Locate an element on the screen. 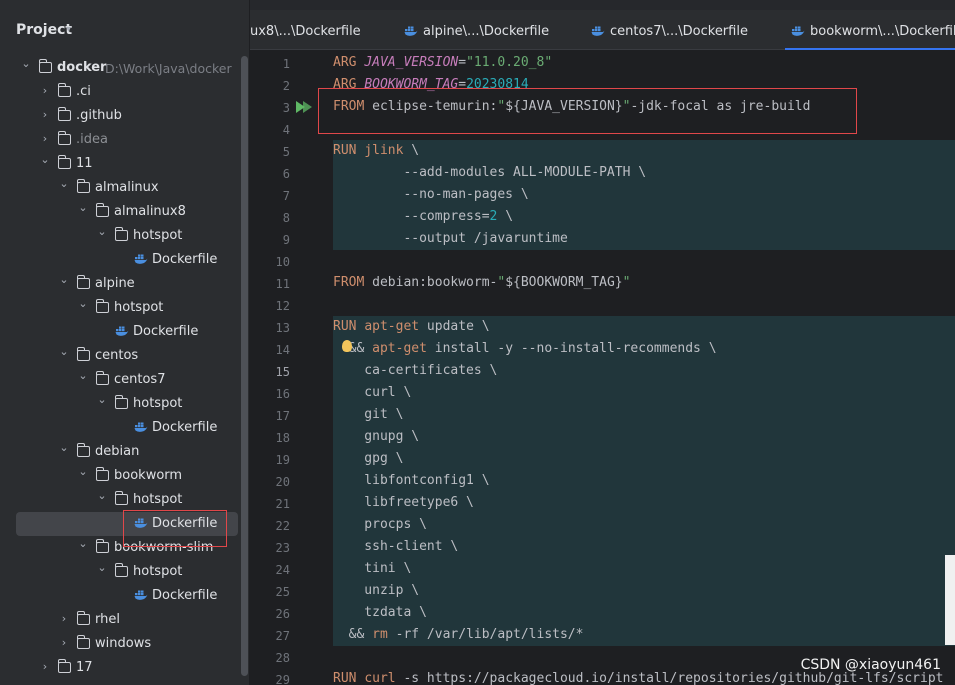 The width and height of the screenshot is (955, 685). line-number: 12 is located at coordinates (282, 306).